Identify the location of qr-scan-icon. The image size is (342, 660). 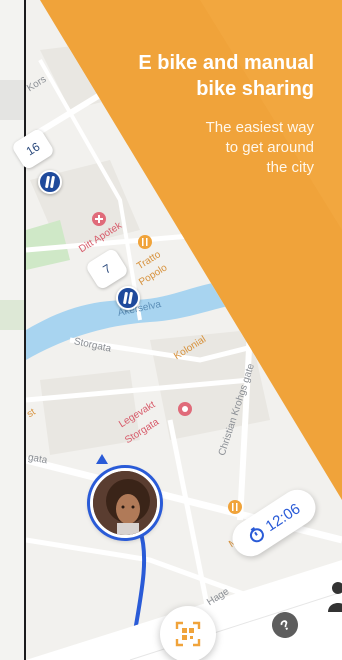
(188, 634).